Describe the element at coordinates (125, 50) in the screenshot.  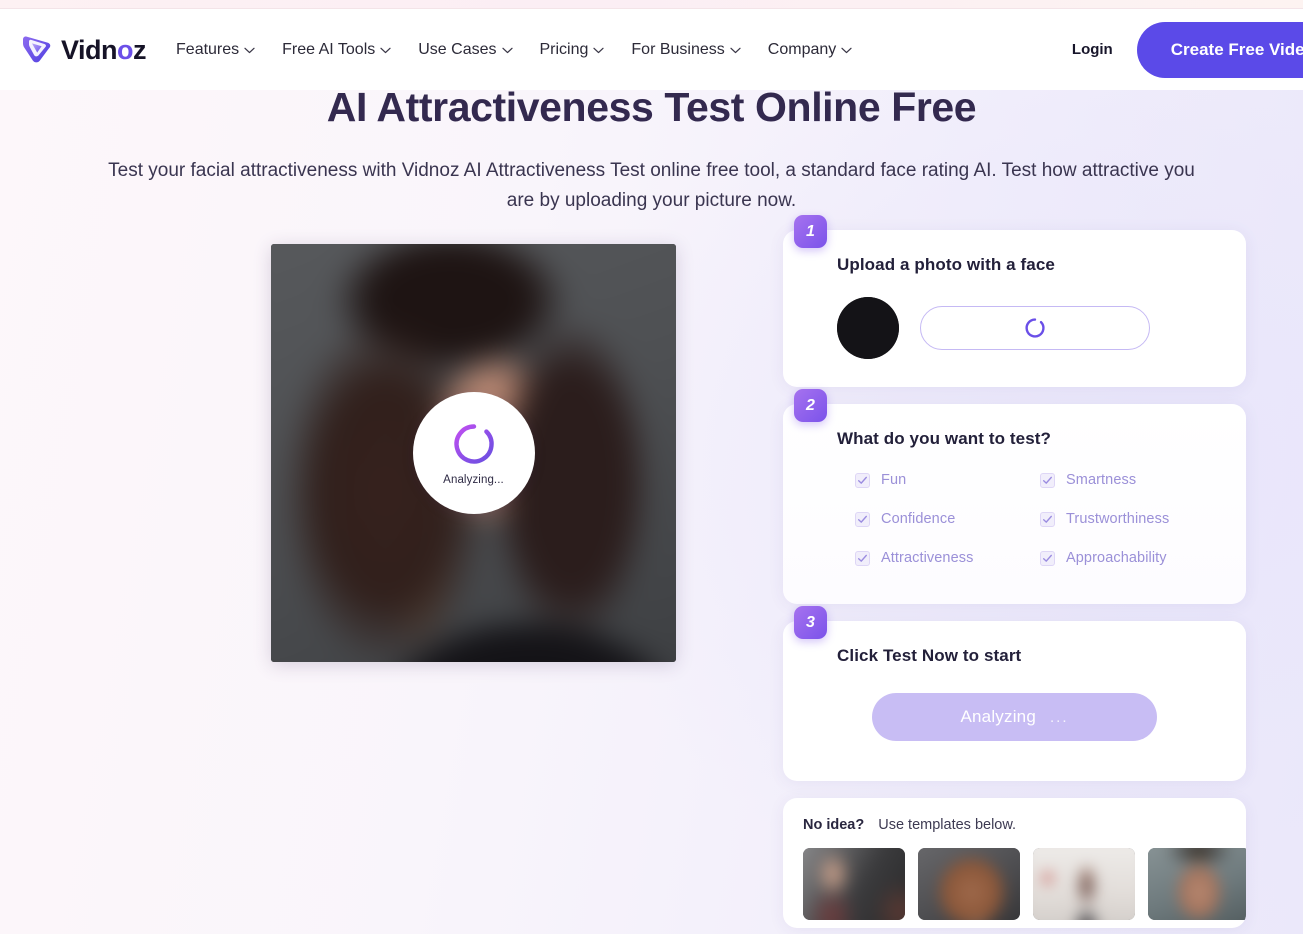
I see `logo-name-accent: o` at that location.